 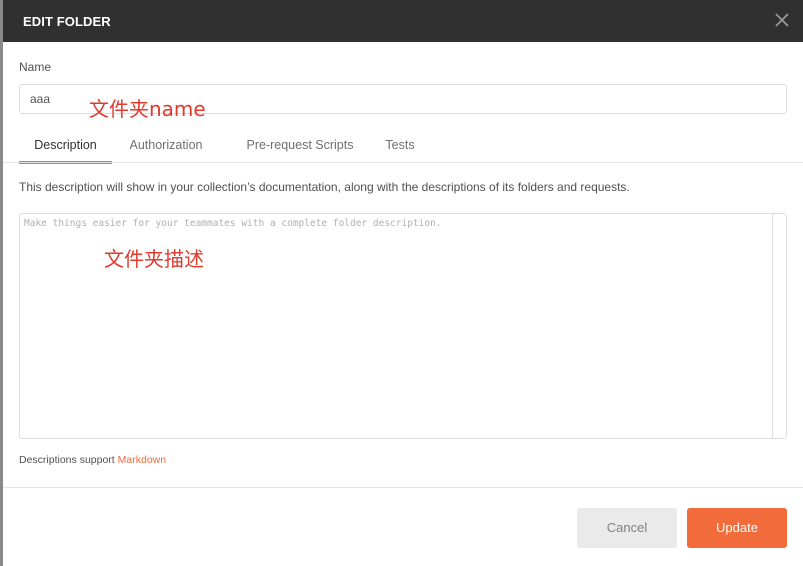 I want to click on tab-authorization: Authorization, so click(x=166, y=145).